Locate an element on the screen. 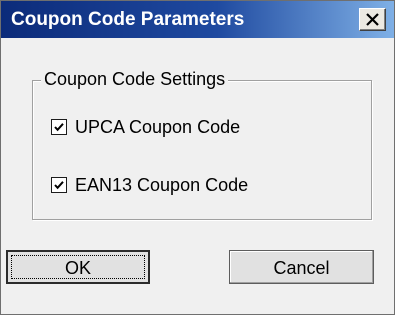  cancel-button-label: Cancel is located at coordinates (301, 268).